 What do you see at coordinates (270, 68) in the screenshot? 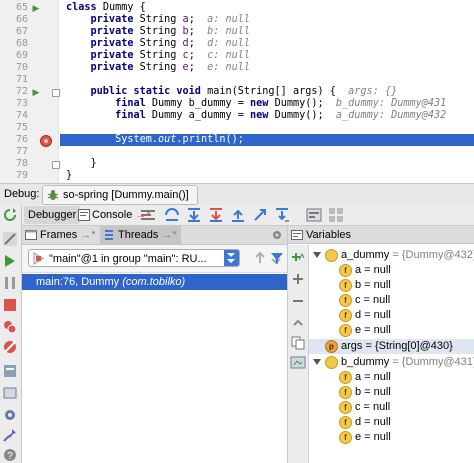
I see `code-line: private String e; e: null` at bounding box center [270, 68].